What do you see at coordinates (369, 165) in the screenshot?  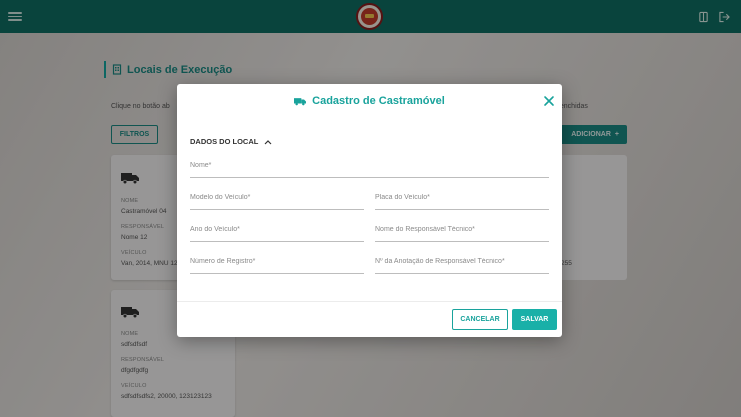 I see `nome-input` at bounding box center [369, 165].